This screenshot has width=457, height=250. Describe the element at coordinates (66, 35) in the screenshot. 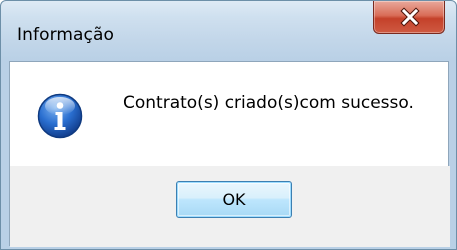

I see `dialog-title: Informação` at that location.